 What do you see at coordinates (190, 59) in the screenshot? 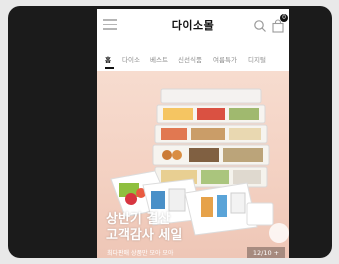
I see `tab-fresh-food: 신선식품` at bounding box center [190, 59].